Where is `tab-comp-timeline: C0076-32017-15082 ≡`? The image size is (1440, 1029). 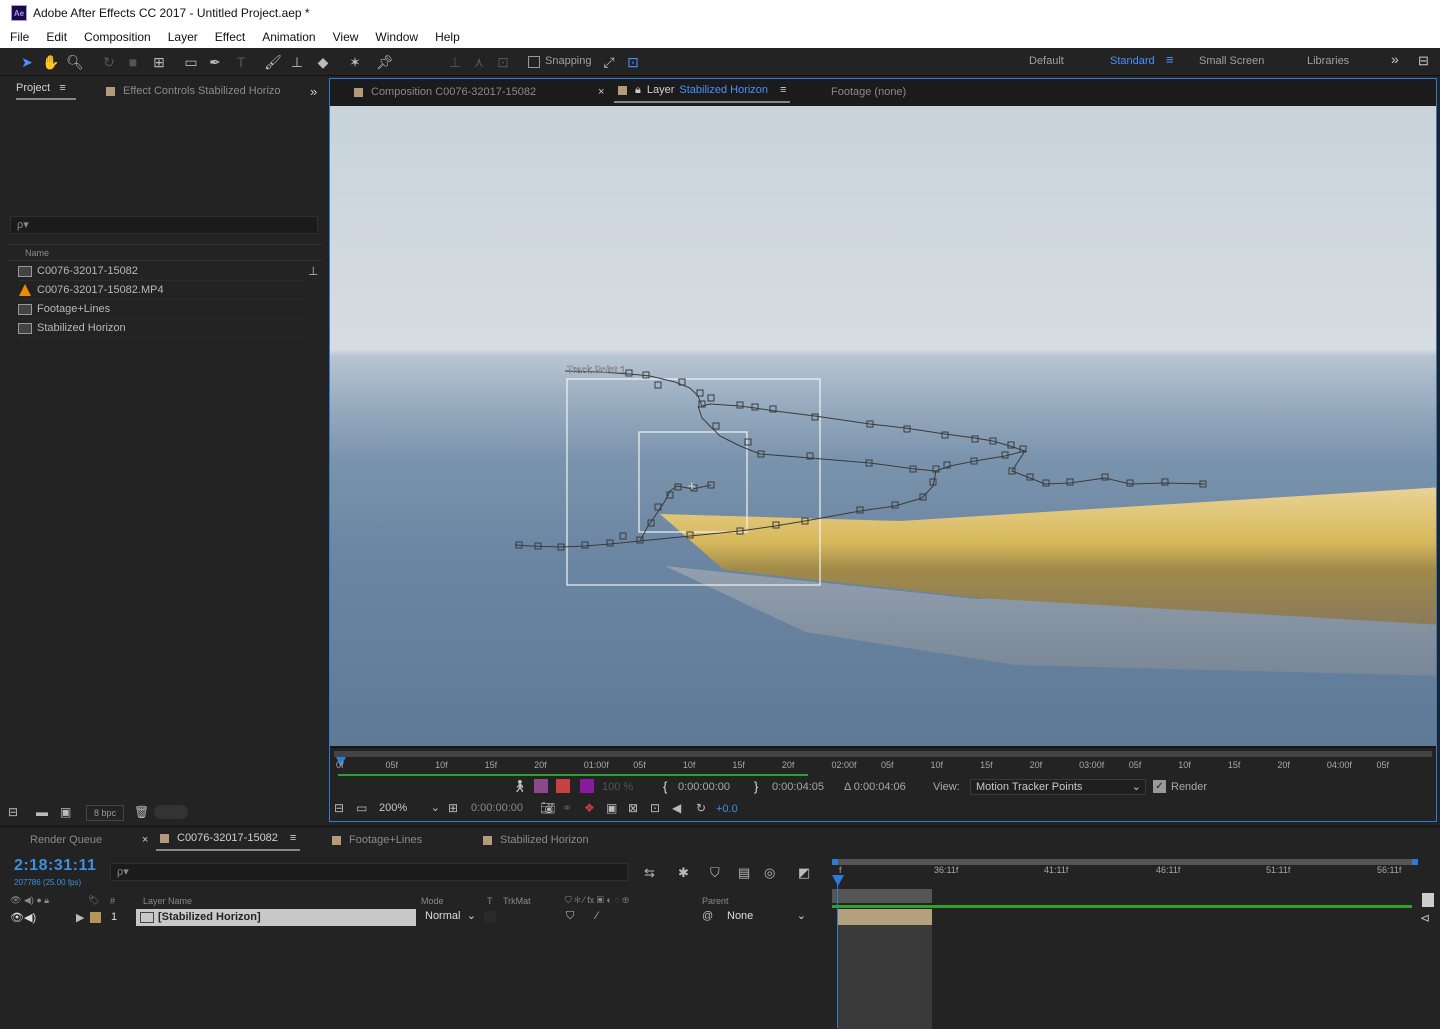 tab-comp-timeline: C0076-32017-15082 ≡ is located at coordinates (228, 839).